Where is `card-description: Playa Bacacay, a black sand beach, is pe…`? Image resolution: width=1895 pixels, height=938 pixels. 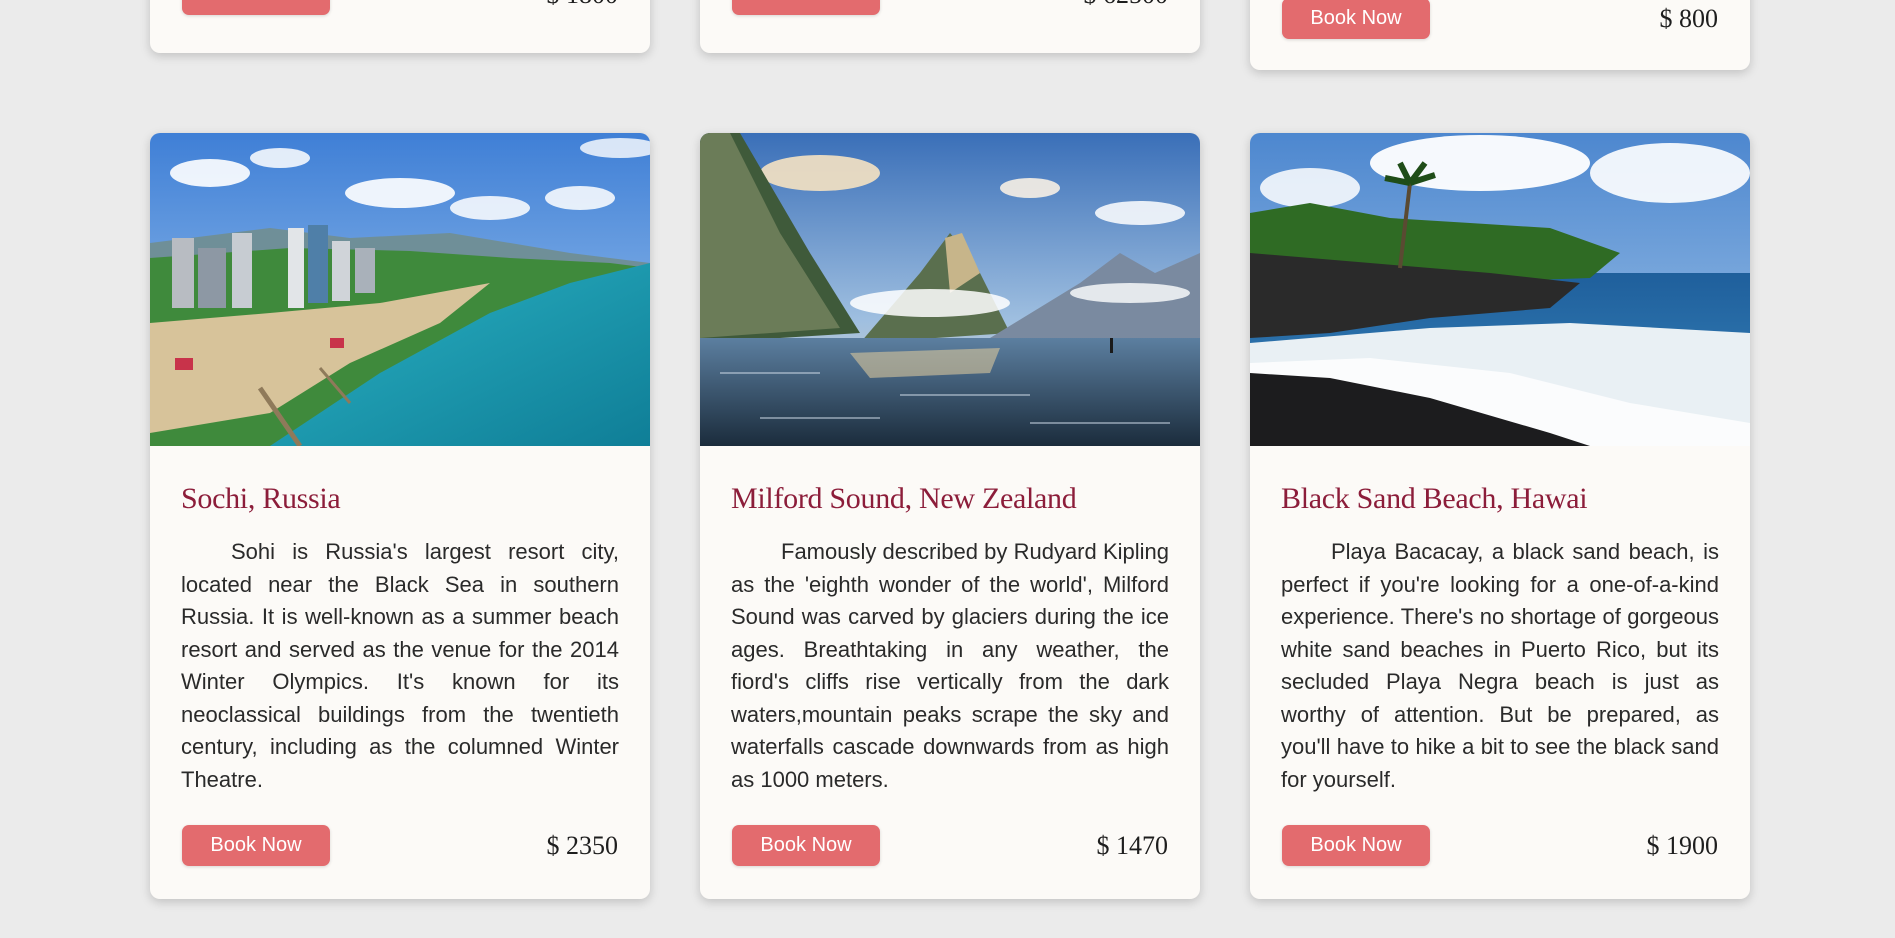 card-description: Playa Bacacay, a black sand beach, is pe… is located at coordinates (1500, 665).